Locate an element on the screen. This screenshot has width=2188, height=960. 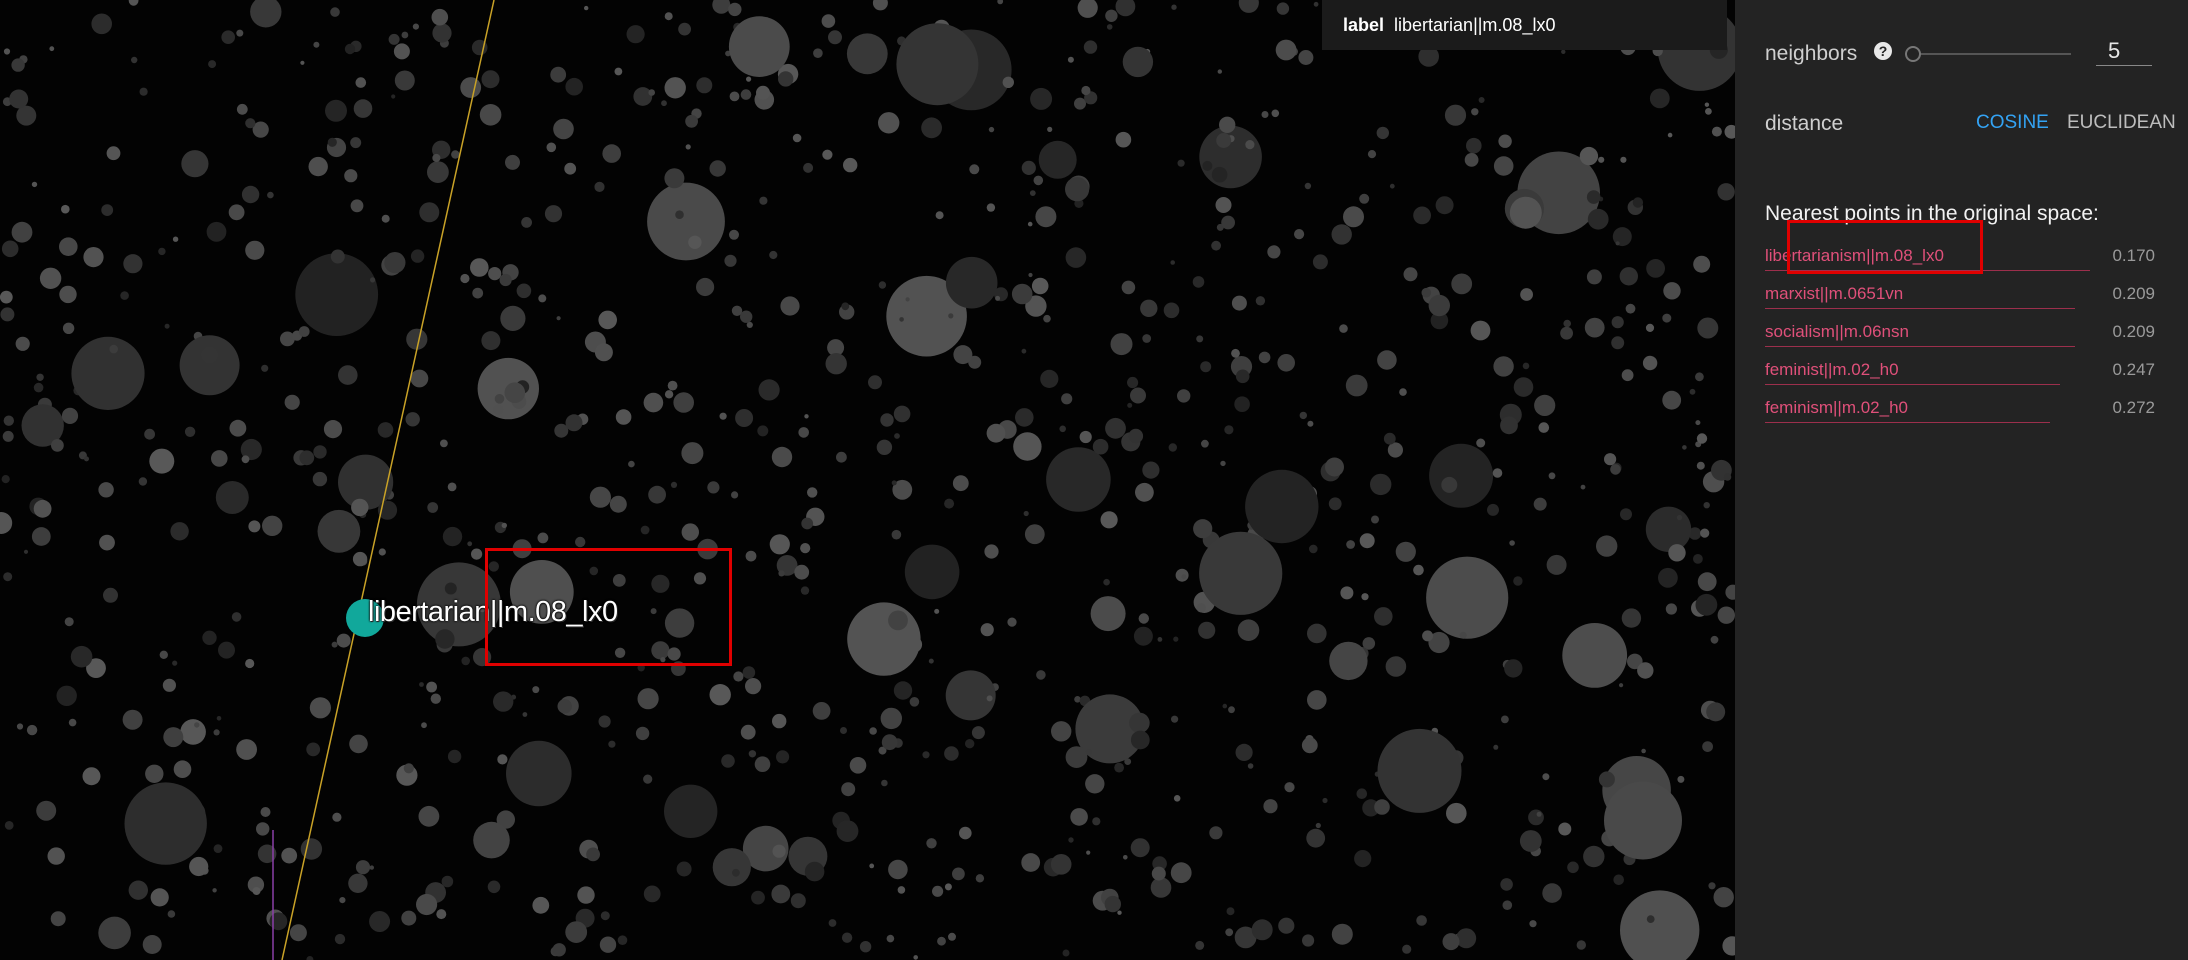
nearest-point-label: socialism||m.06nsn is located at coordinates (1837, 332).